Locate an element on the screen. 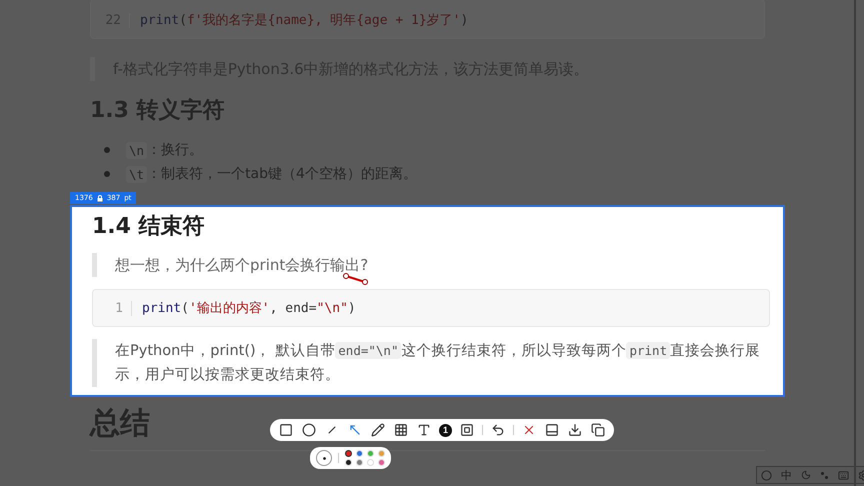 The width and height of the screenshot is (864, 486). copy-icon is located at coordinates (598, 430).